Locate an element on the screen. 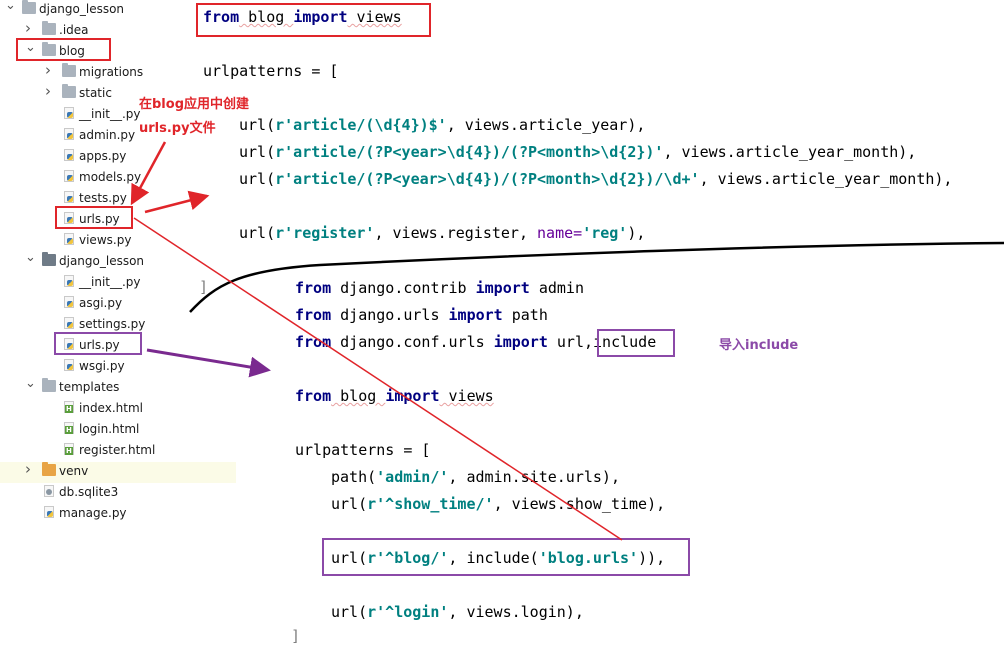 This screenshot has height=646, width=1007. tree-item-label: templates is located at coordinates (89, 387).